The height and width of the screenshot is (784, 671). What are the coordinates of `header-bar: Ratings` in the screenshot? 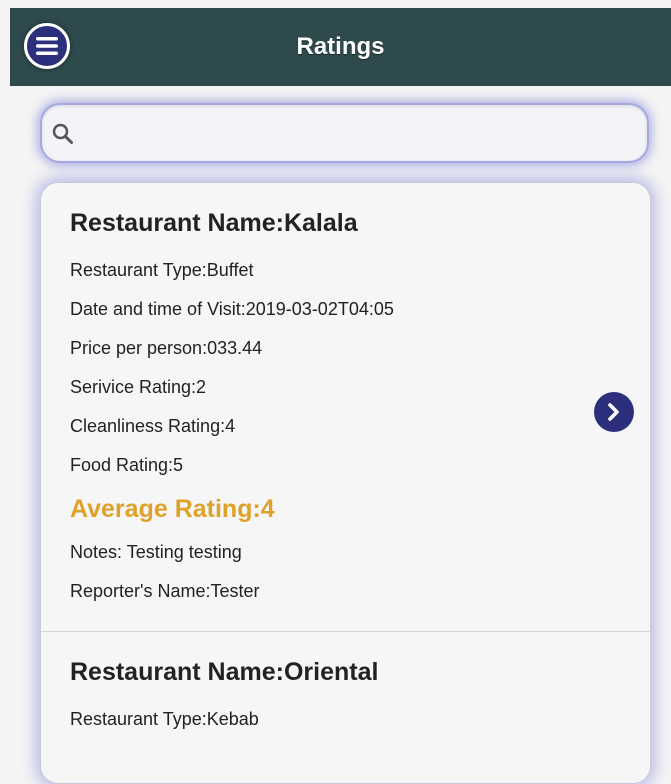 It's located at (340, 47).